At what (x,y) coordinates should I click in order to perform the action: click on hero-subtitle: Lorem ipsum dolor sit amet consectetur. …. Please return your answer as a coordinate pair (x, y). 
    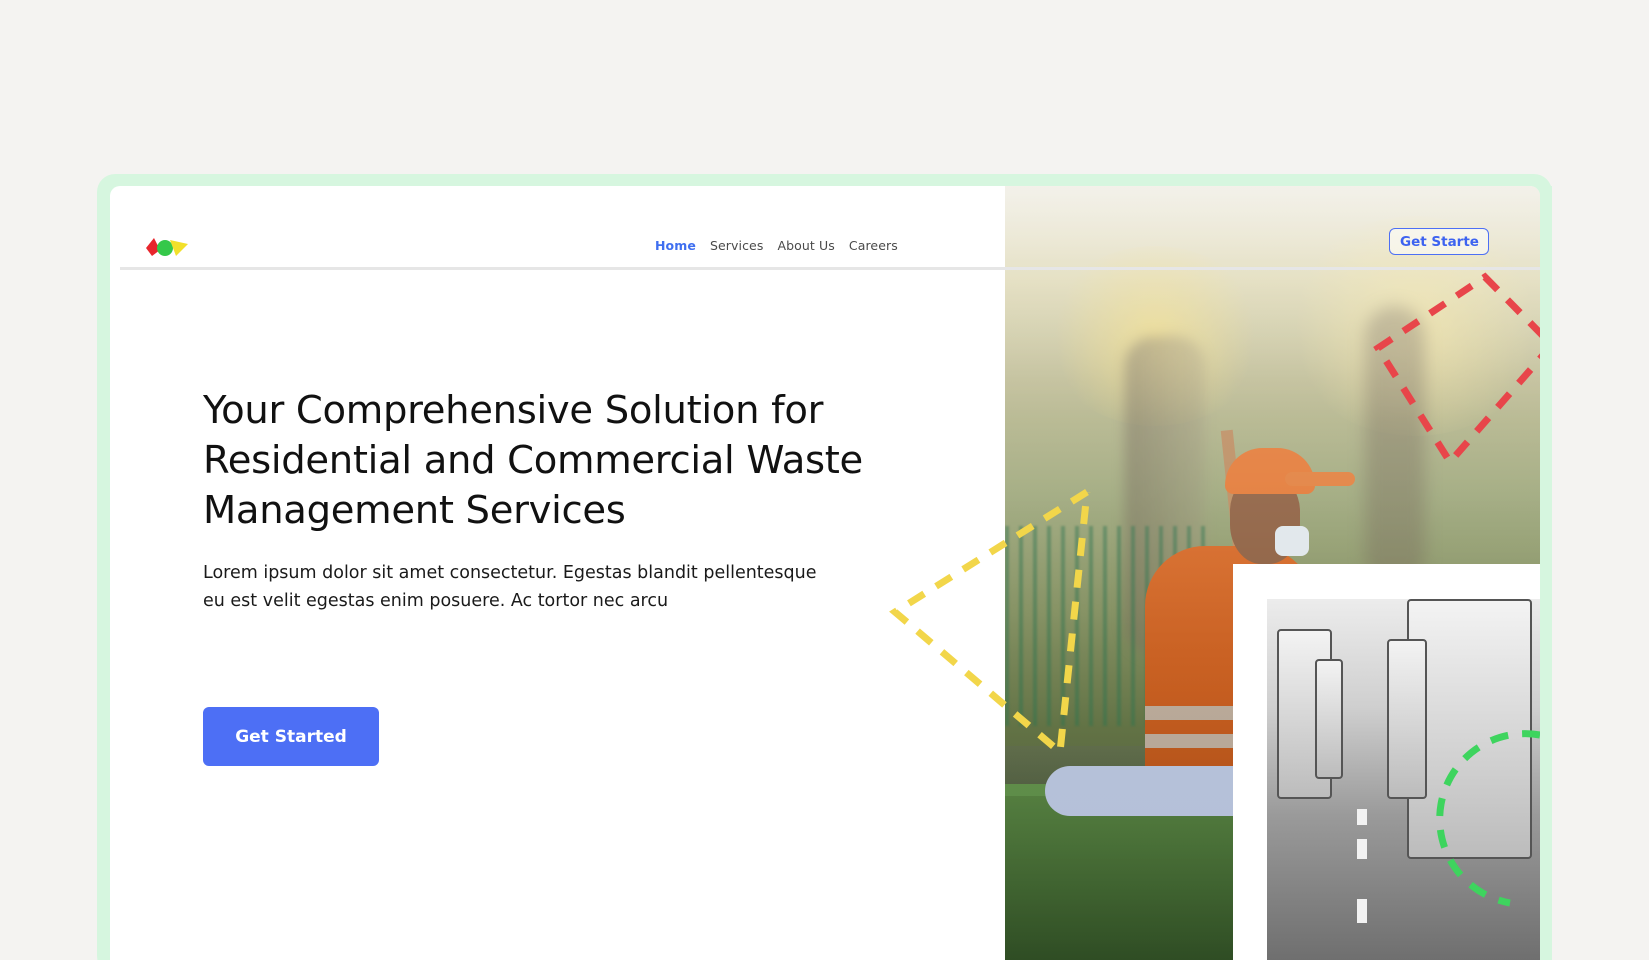
    Looking at the image, I should click on (510, 587).